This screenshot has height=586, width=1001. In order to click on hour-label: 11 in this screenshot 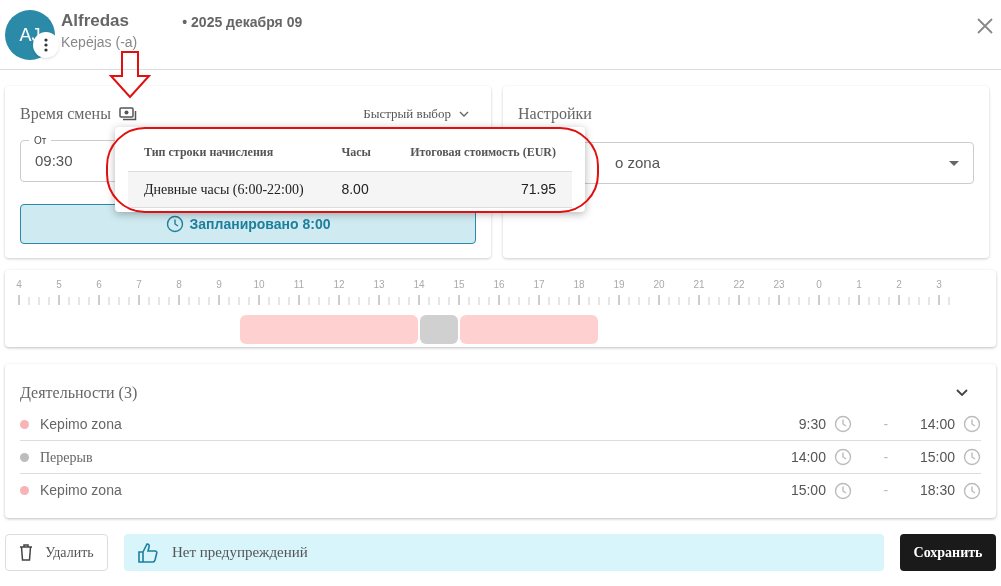, I will do `click(299, 284)`.